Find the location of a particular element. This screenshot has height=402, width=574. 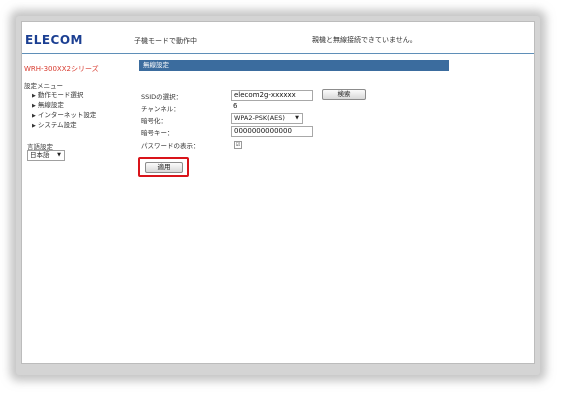

sidebar-item-operation-mode: ▶ 動作モード選択 is located at coordinates (57, 94).